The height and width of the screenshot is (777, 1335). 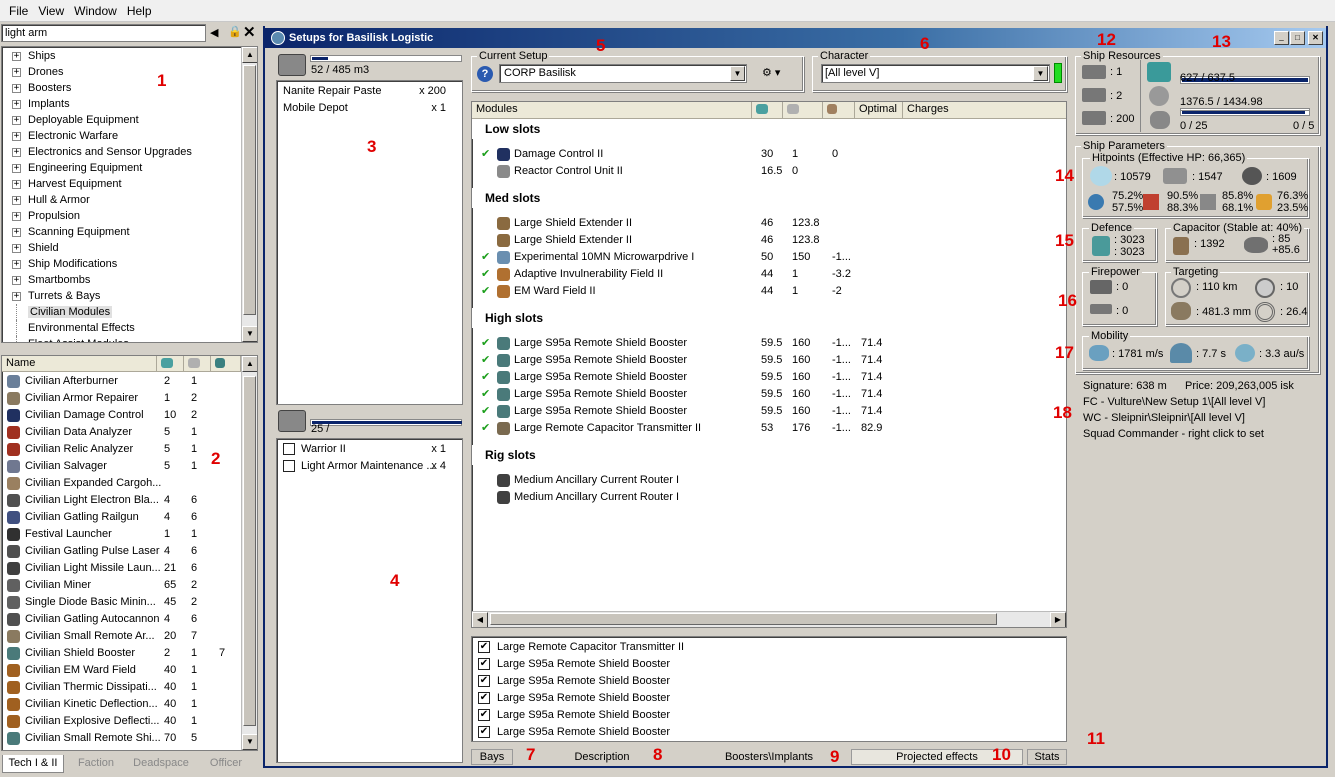 What do you see at coordinates (612, 110) in the screenshot?
I see `col-modules: Modules` at bounding box center [612, 110].